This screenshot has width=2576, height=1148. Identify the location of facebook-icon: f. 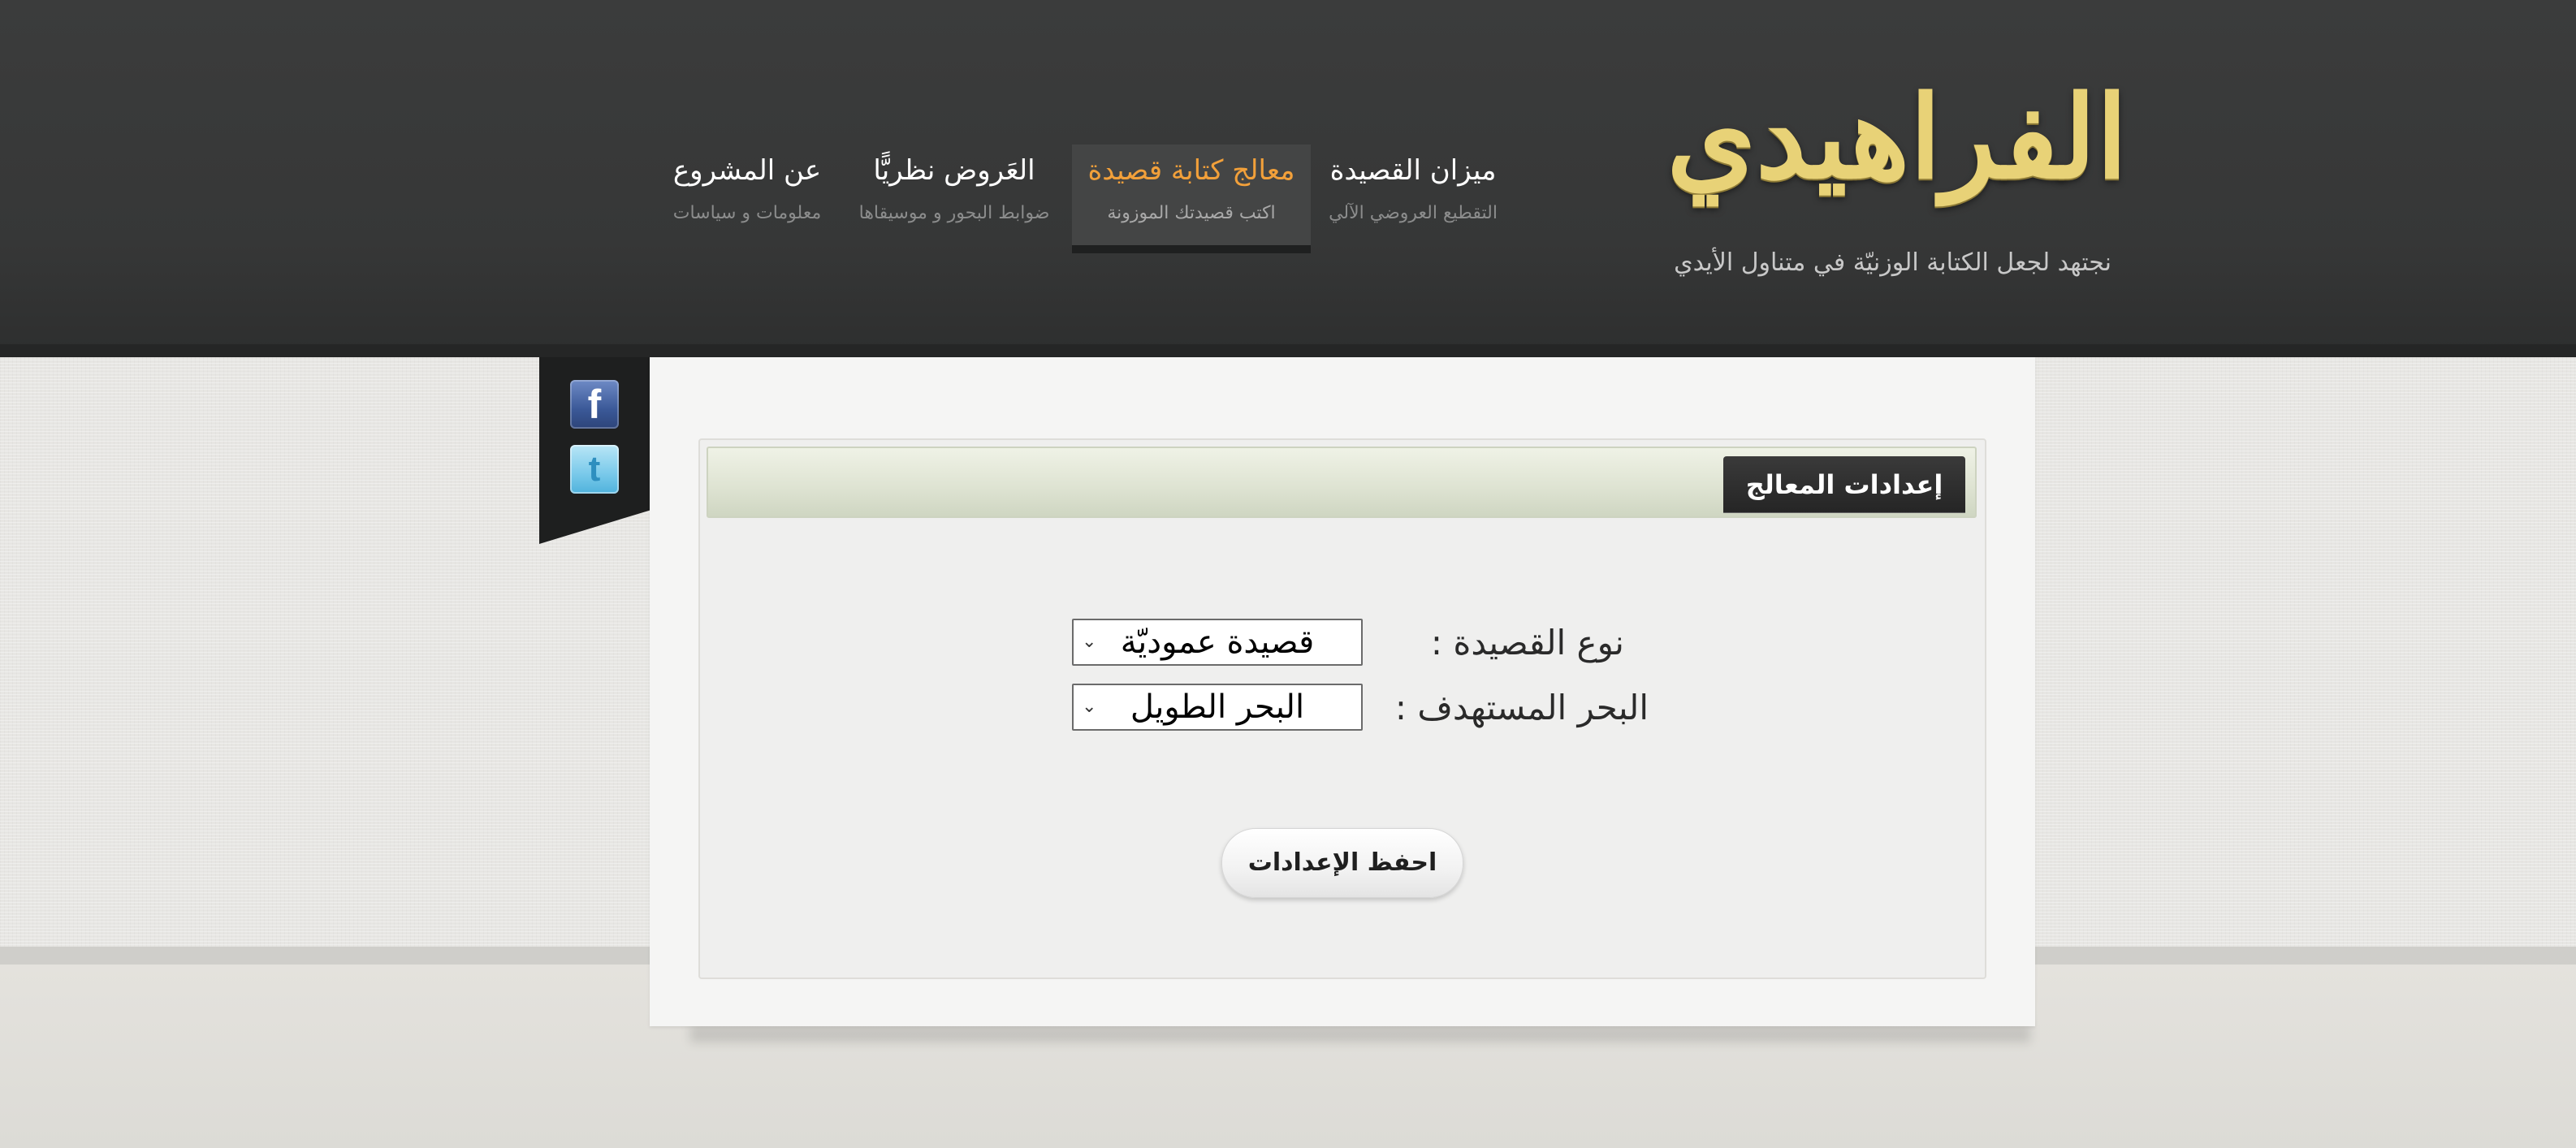
(595, 404).